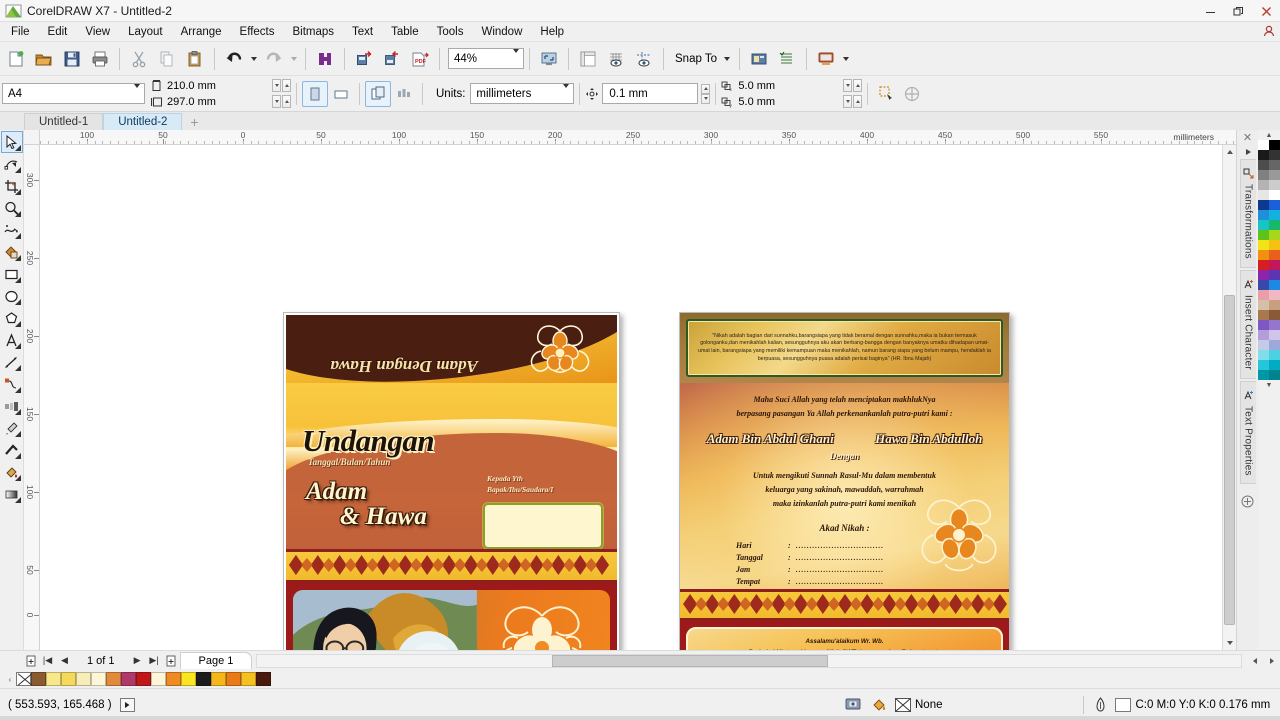 This screenshot has height=720, width=1280. Describe the element at coordinates (47, 660) in the screenshot. I see `first-page-button: |◀` at that location.